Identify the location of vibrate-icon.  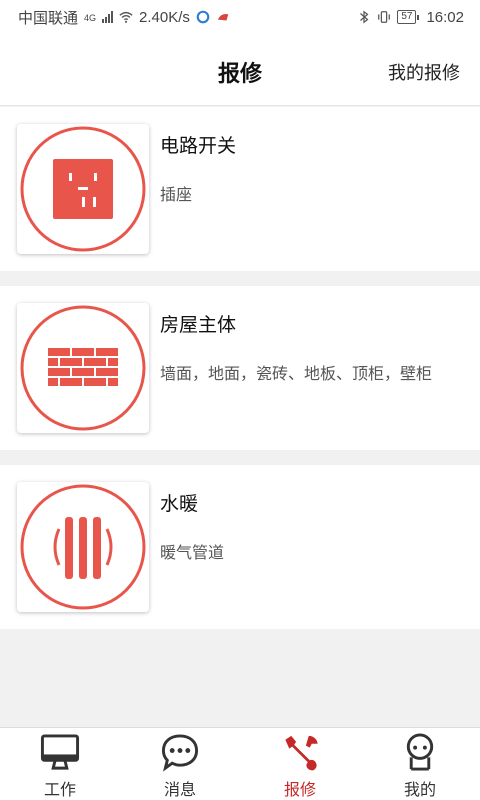
(384, 17).